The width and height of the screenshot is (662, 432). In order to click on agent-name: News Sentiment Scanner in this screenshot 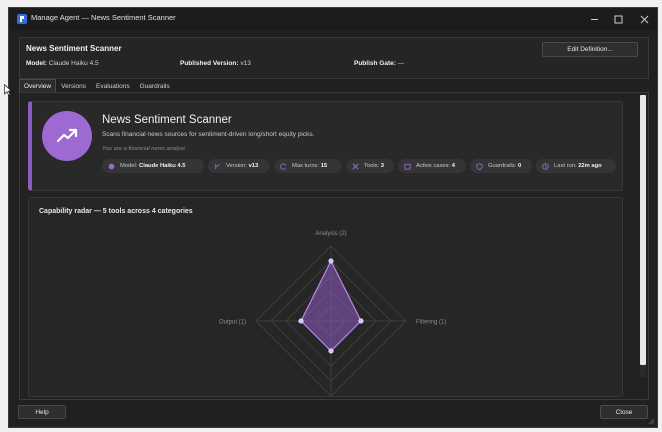, I will do `click(167, 120)`.